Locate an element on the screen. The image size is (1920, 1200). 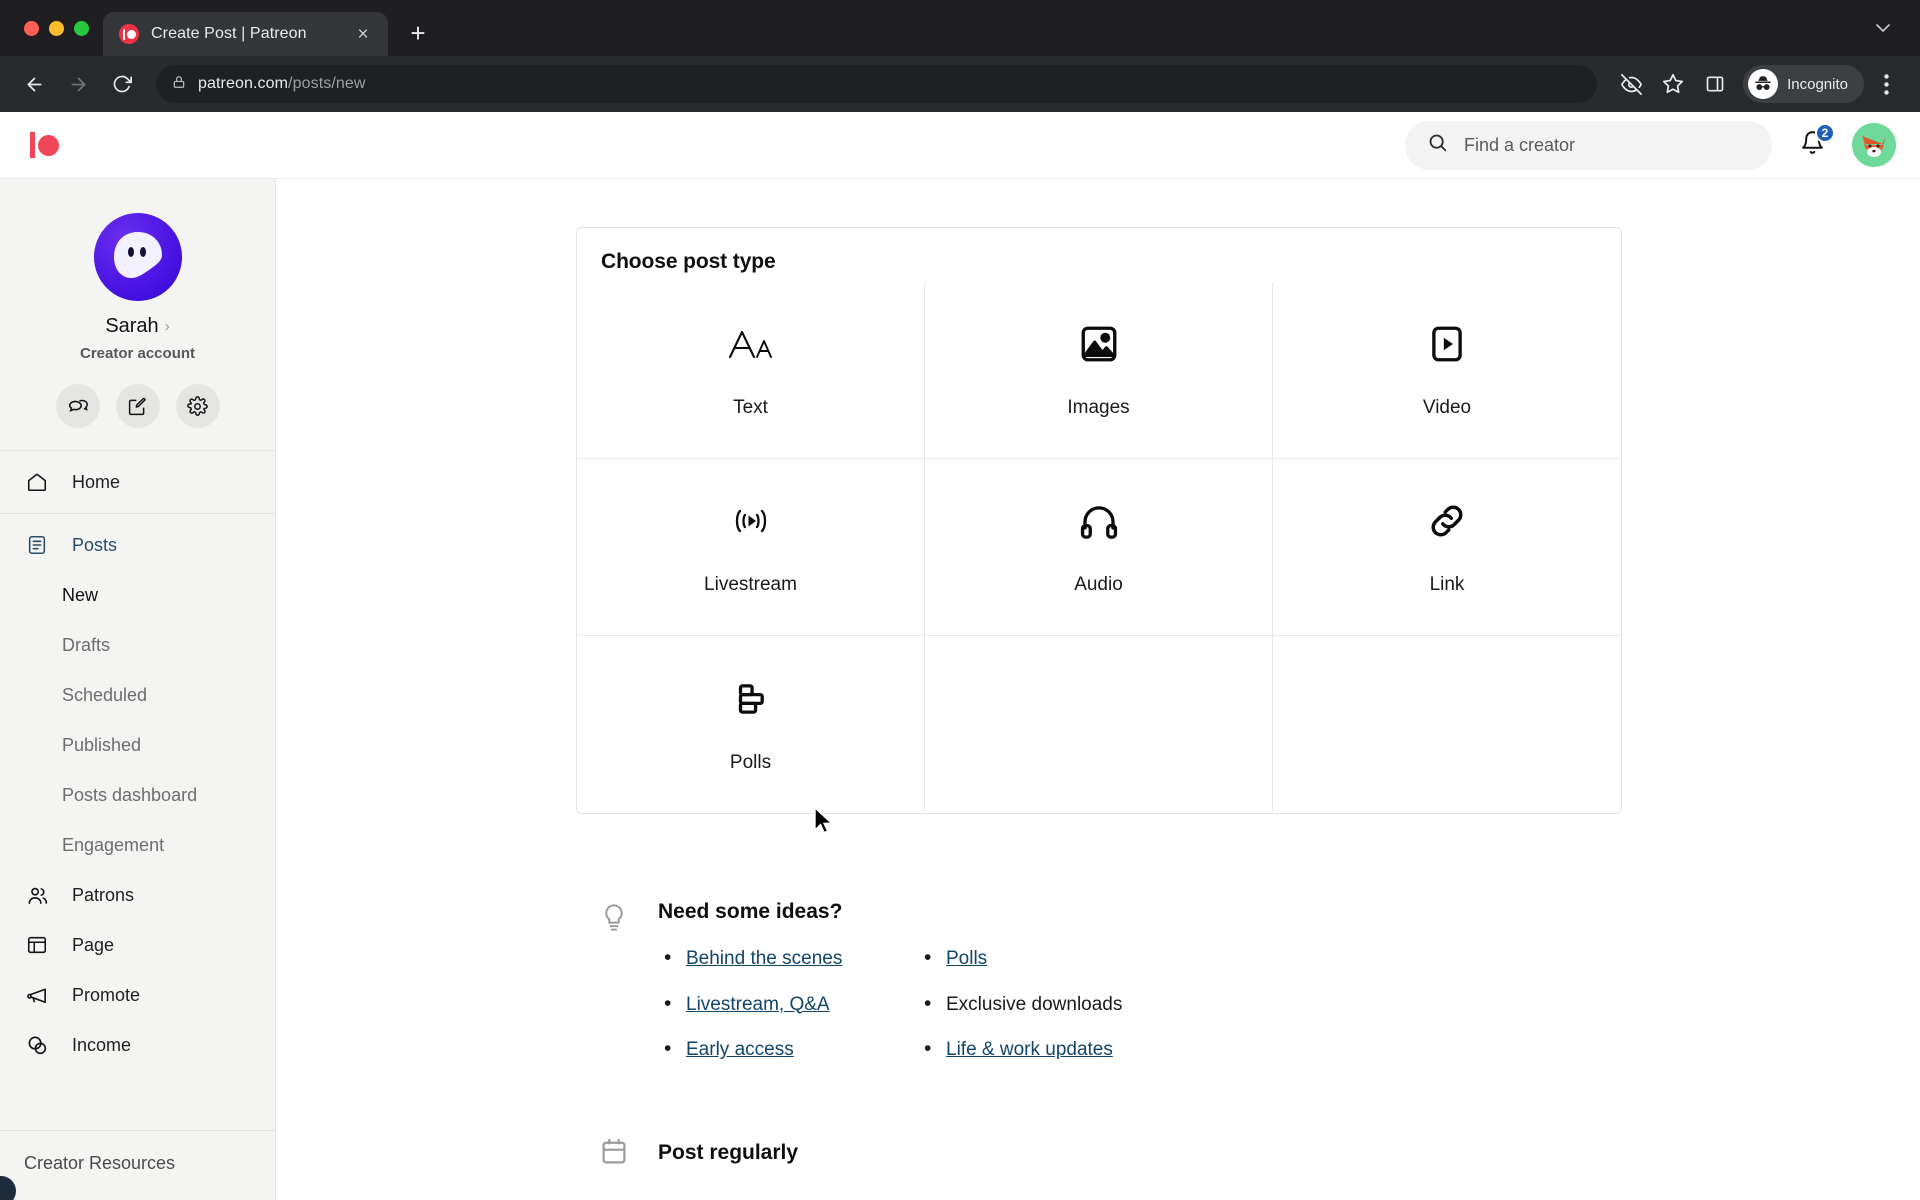
sidebar-item-promote: Promote is located at coordinates (137, 995).